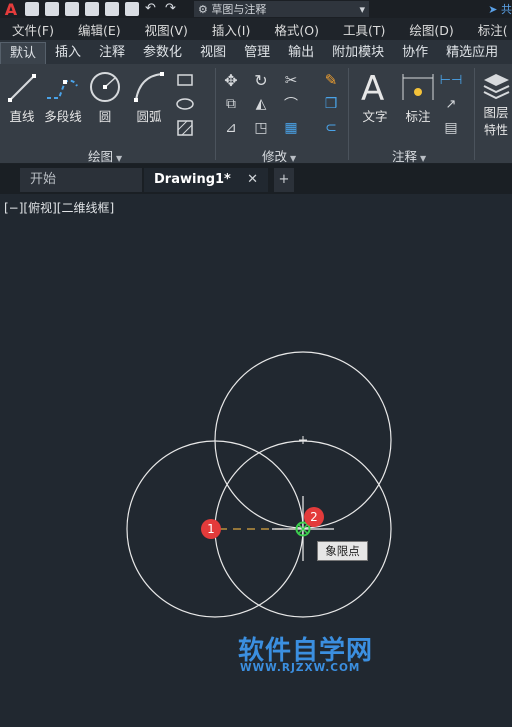  I want to click on arc-icon, so click(149, 87).